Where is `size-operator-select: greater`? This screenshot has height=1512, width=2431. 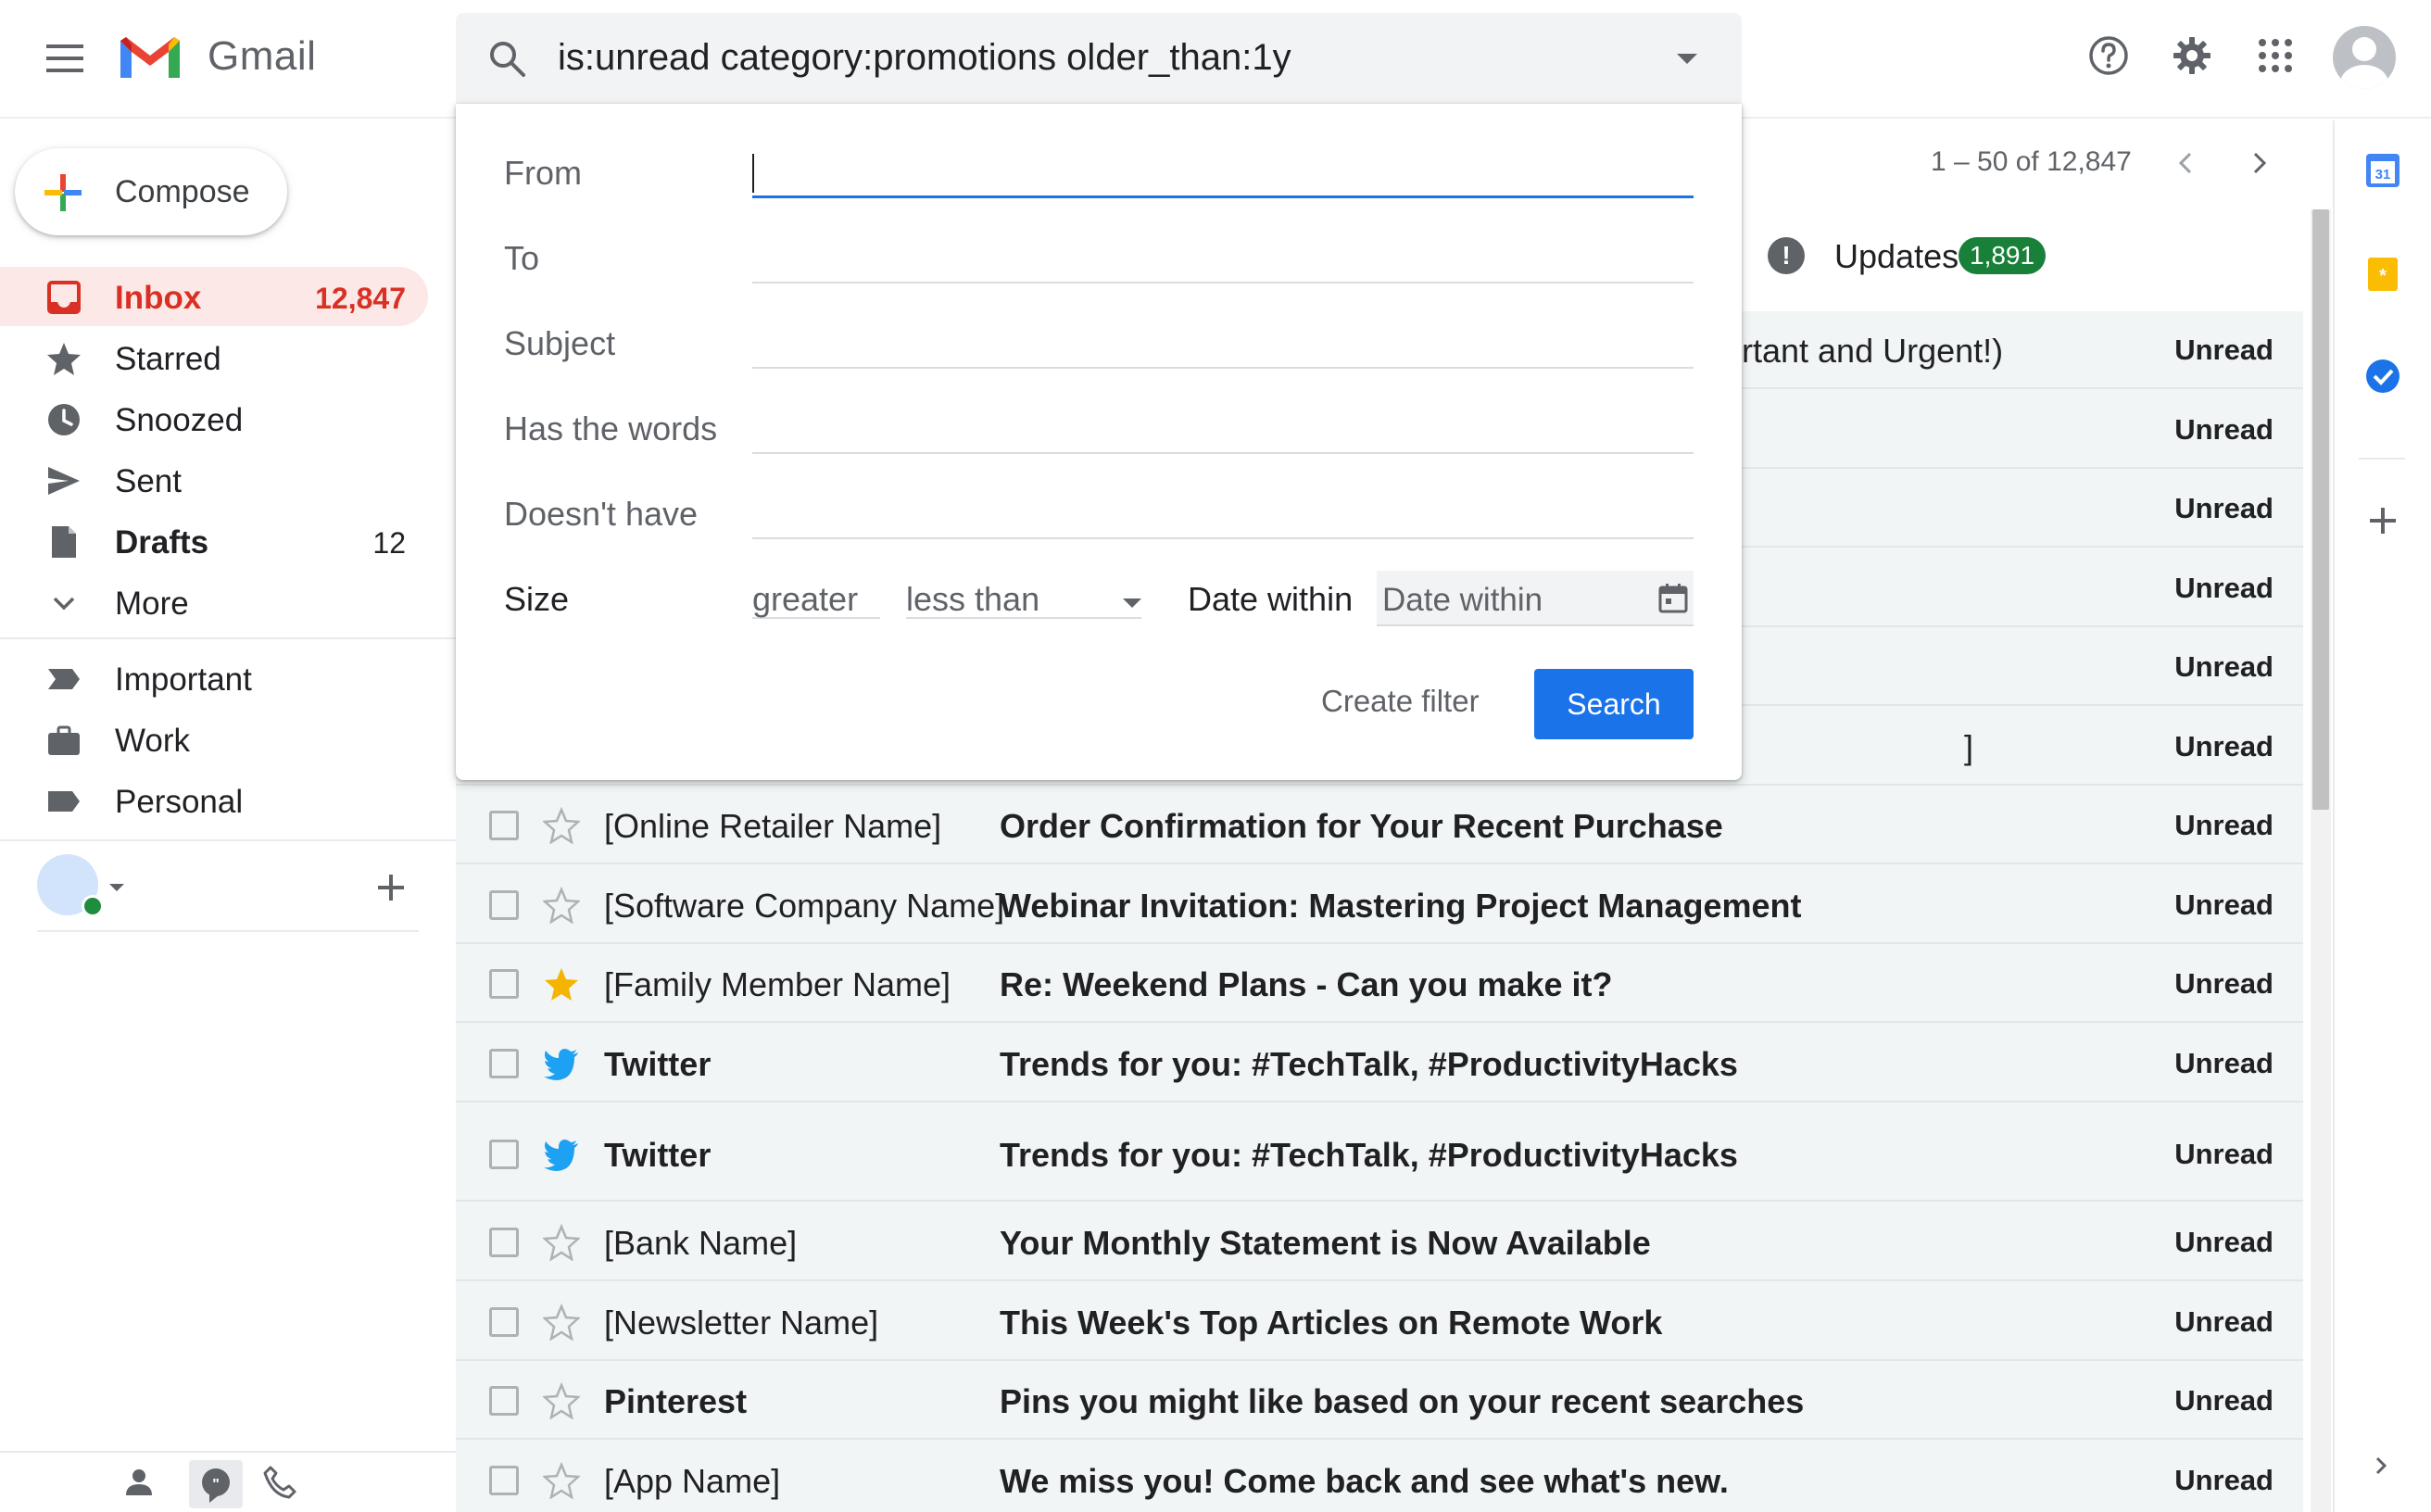
size-operator-select: greater is located at coordinates (816, 595).